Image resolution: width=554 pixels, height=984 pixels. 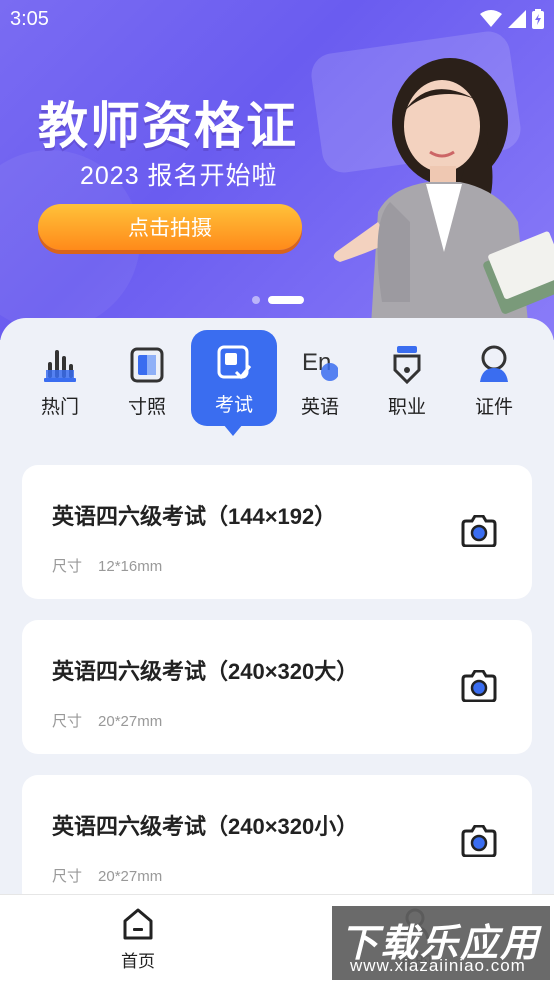 I want to click on home-icon, so click(x=138, y=924).